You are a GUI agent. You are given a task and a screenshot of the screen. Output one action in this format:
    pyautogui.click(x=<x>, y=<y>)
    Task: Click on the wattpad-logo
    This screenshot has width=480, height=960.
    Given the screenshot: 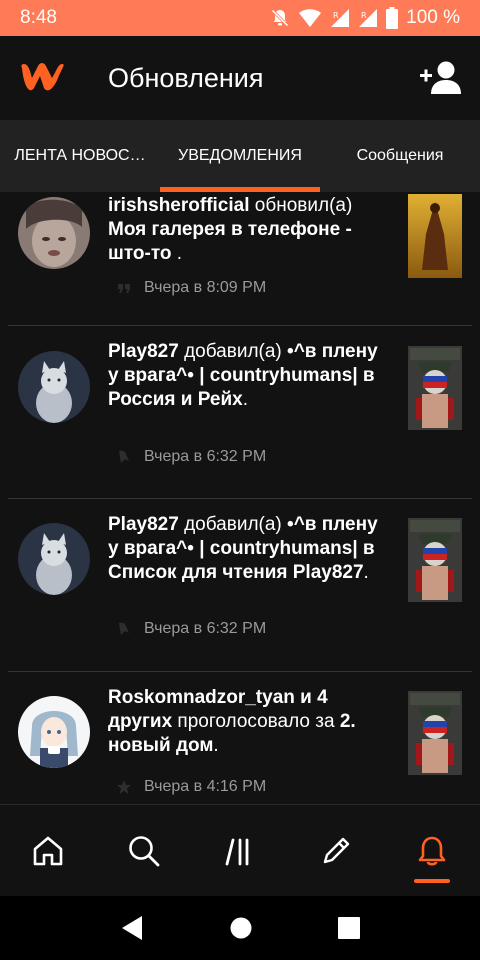 What is the action you would take?
    pyautogui.click(x=43, y=78)
    